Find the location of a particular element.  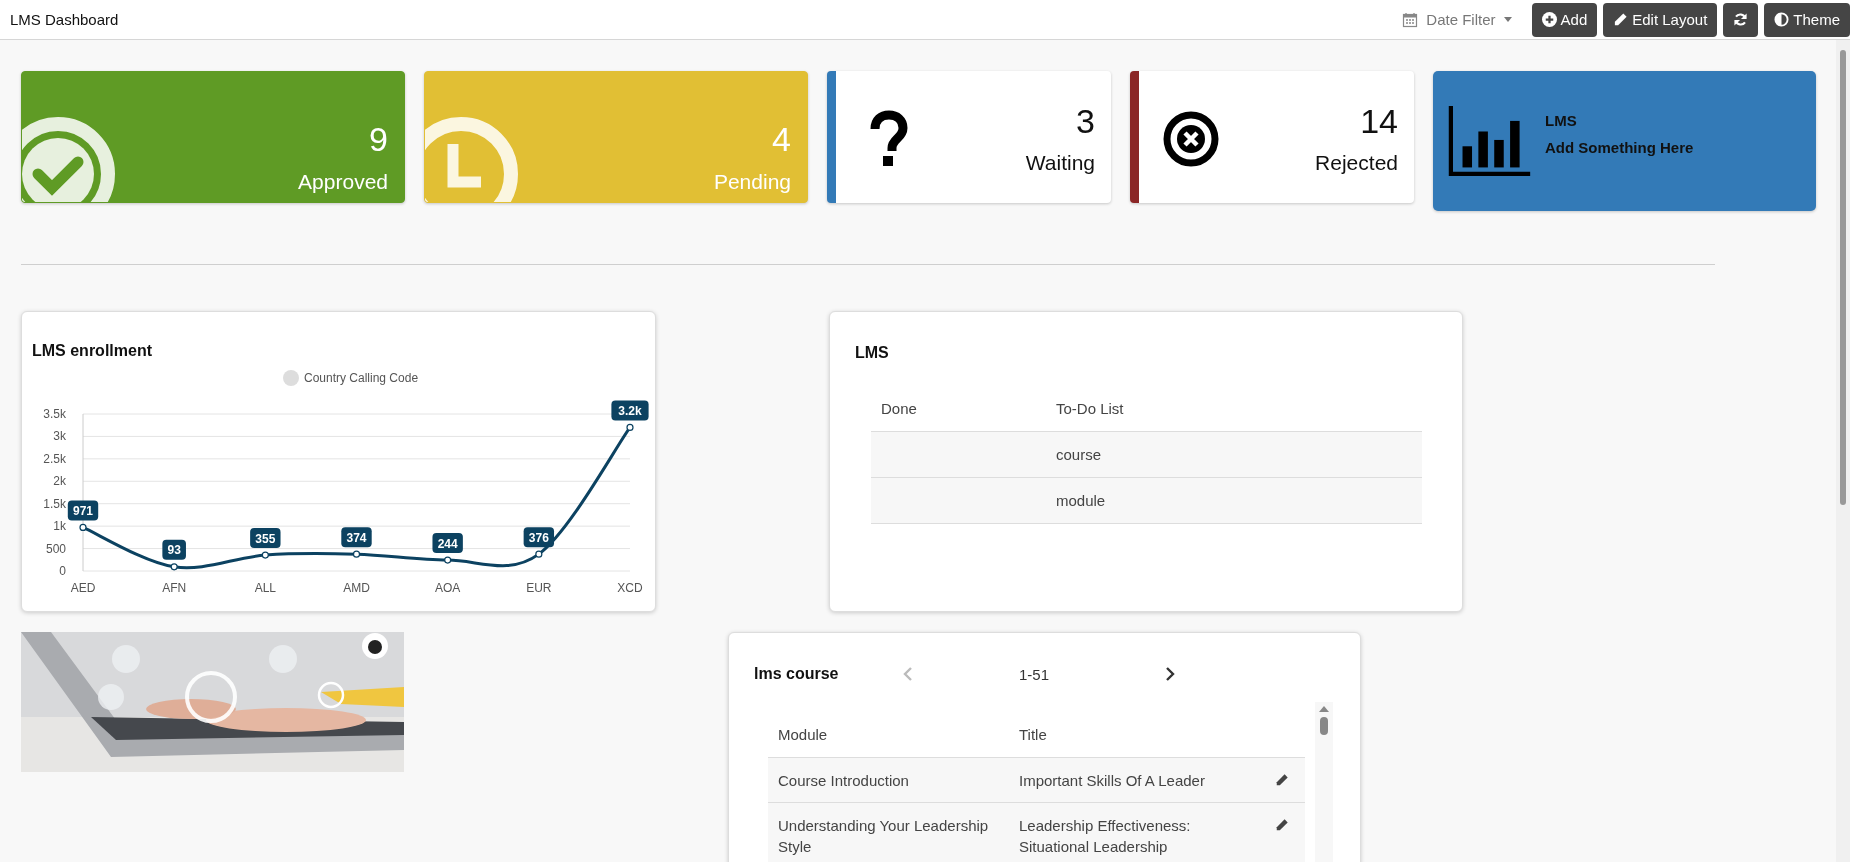

column-header: Module is located at coordinates (888, 735).